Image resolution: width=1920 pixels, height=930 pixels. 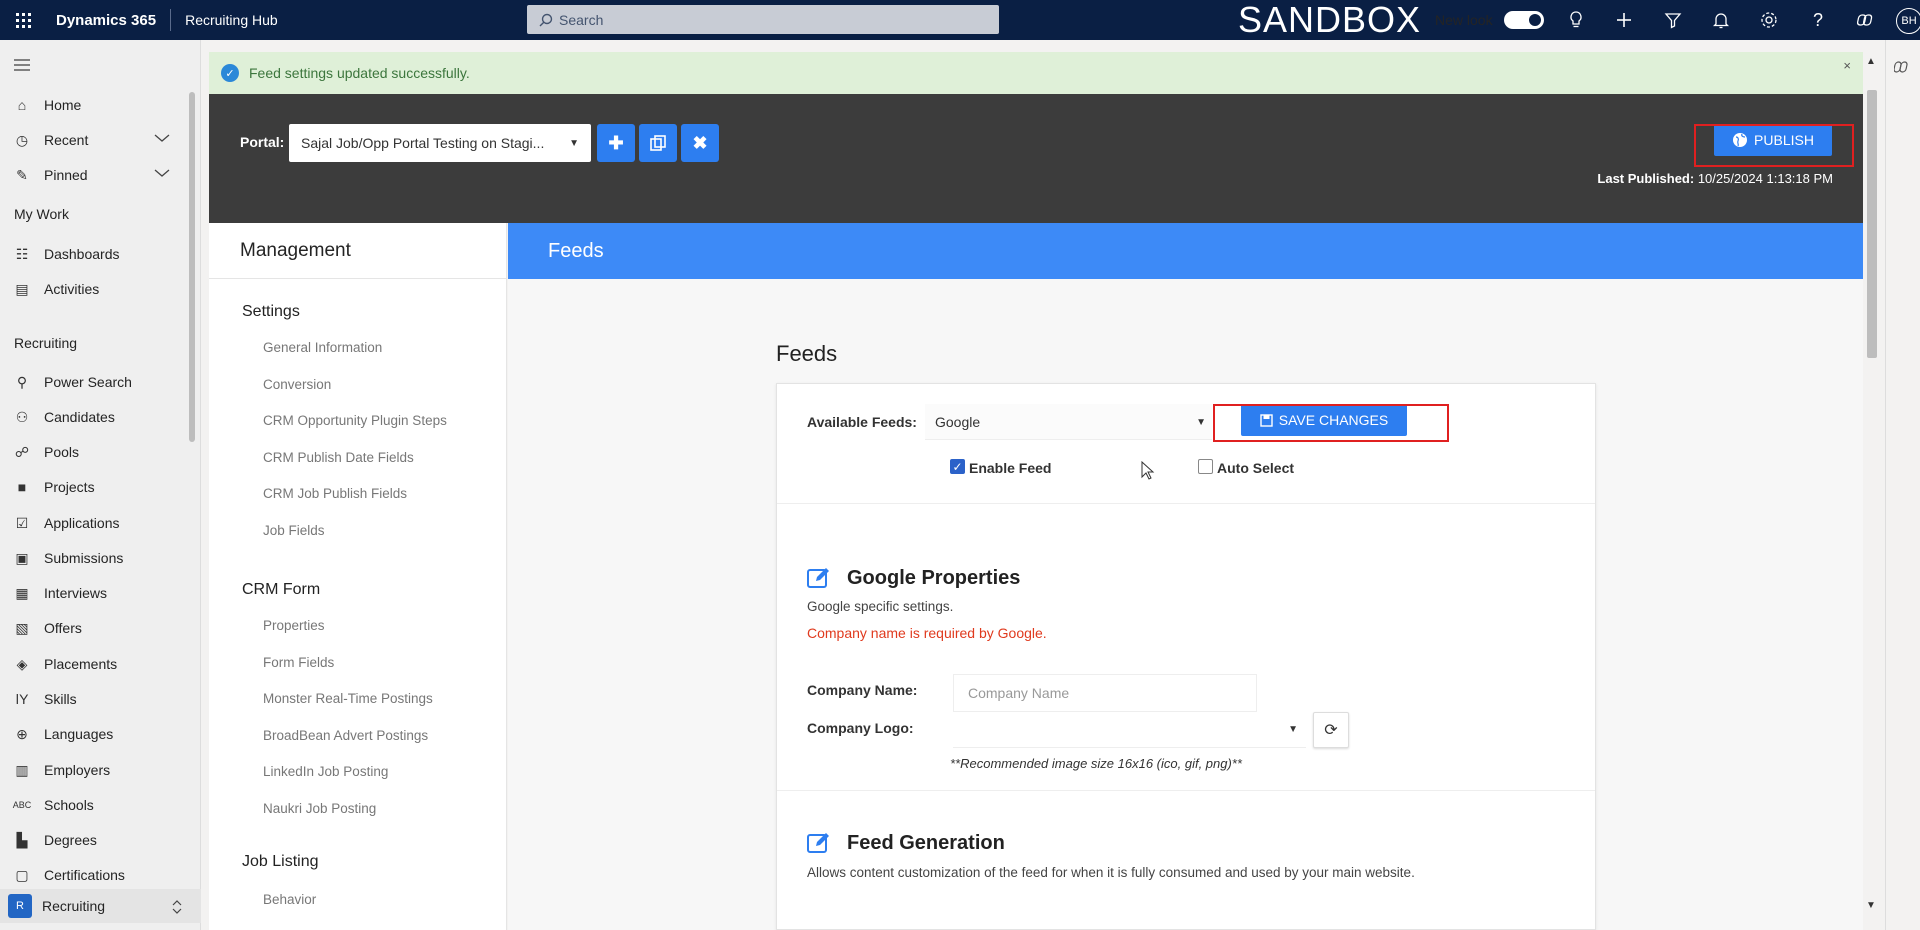 I want to click on nav-activities: ▤ Activities, so click(x=95, y=289).